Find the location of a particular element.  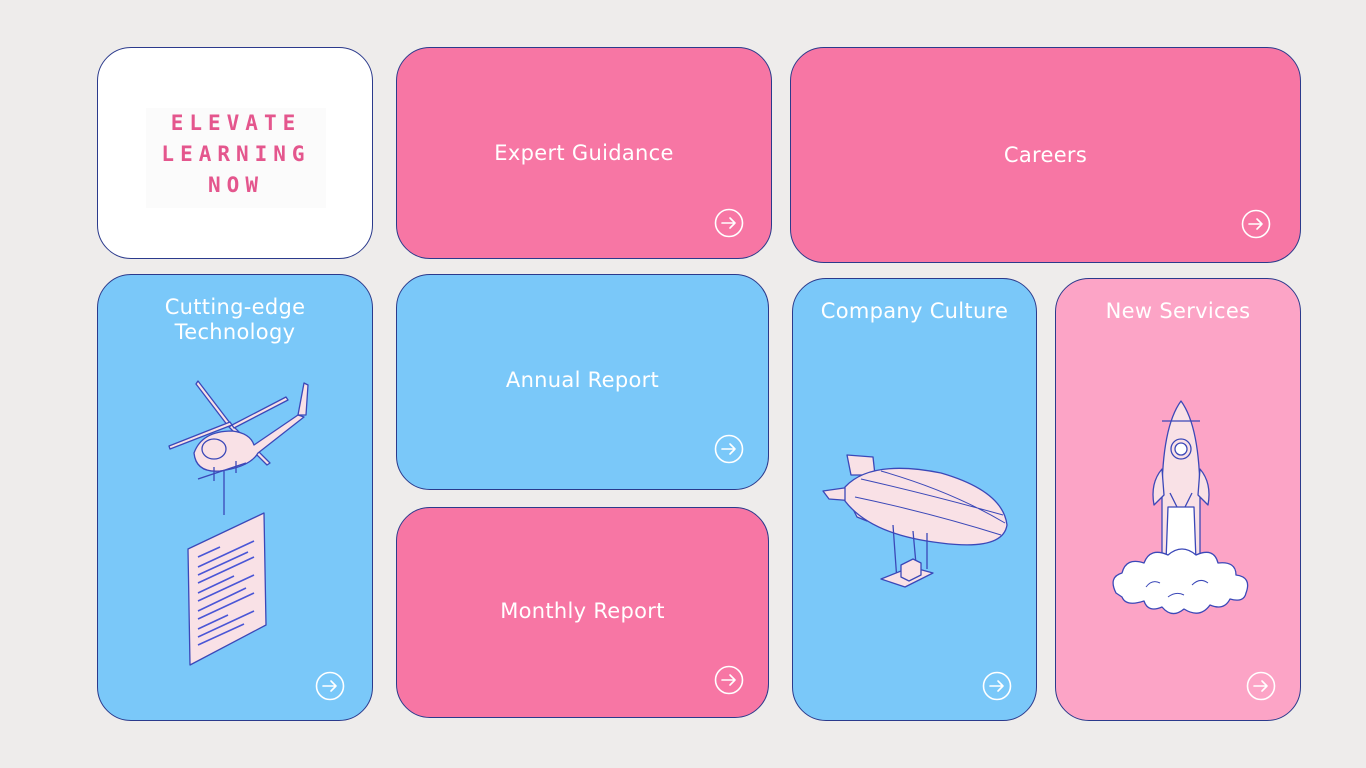

cutting-edge-title: Cutting-edge Technology is located at coordinates (235, 320).